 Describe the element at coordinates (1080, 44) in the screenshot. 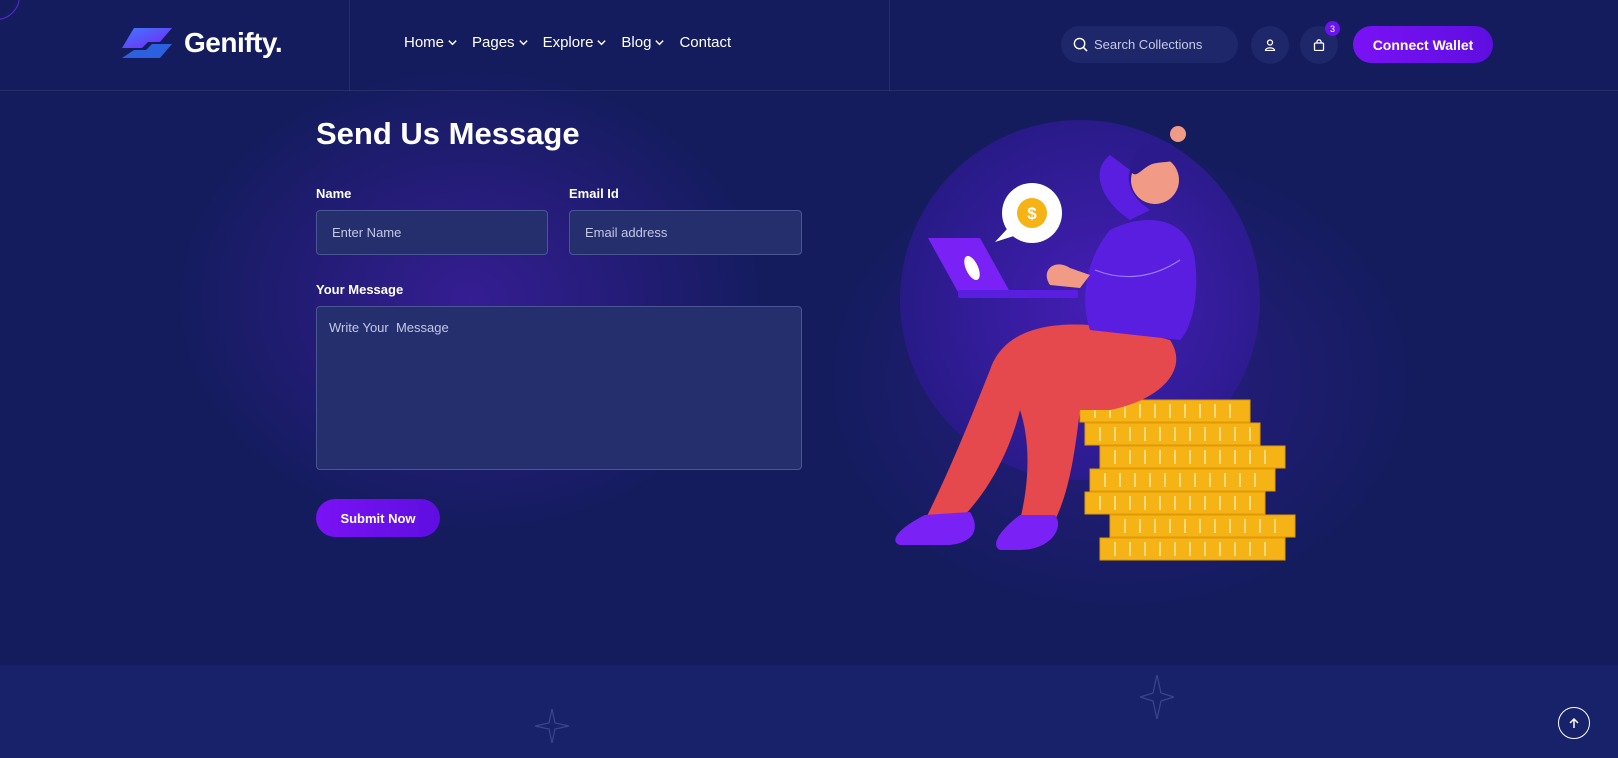

I see `search-icon` at that location.